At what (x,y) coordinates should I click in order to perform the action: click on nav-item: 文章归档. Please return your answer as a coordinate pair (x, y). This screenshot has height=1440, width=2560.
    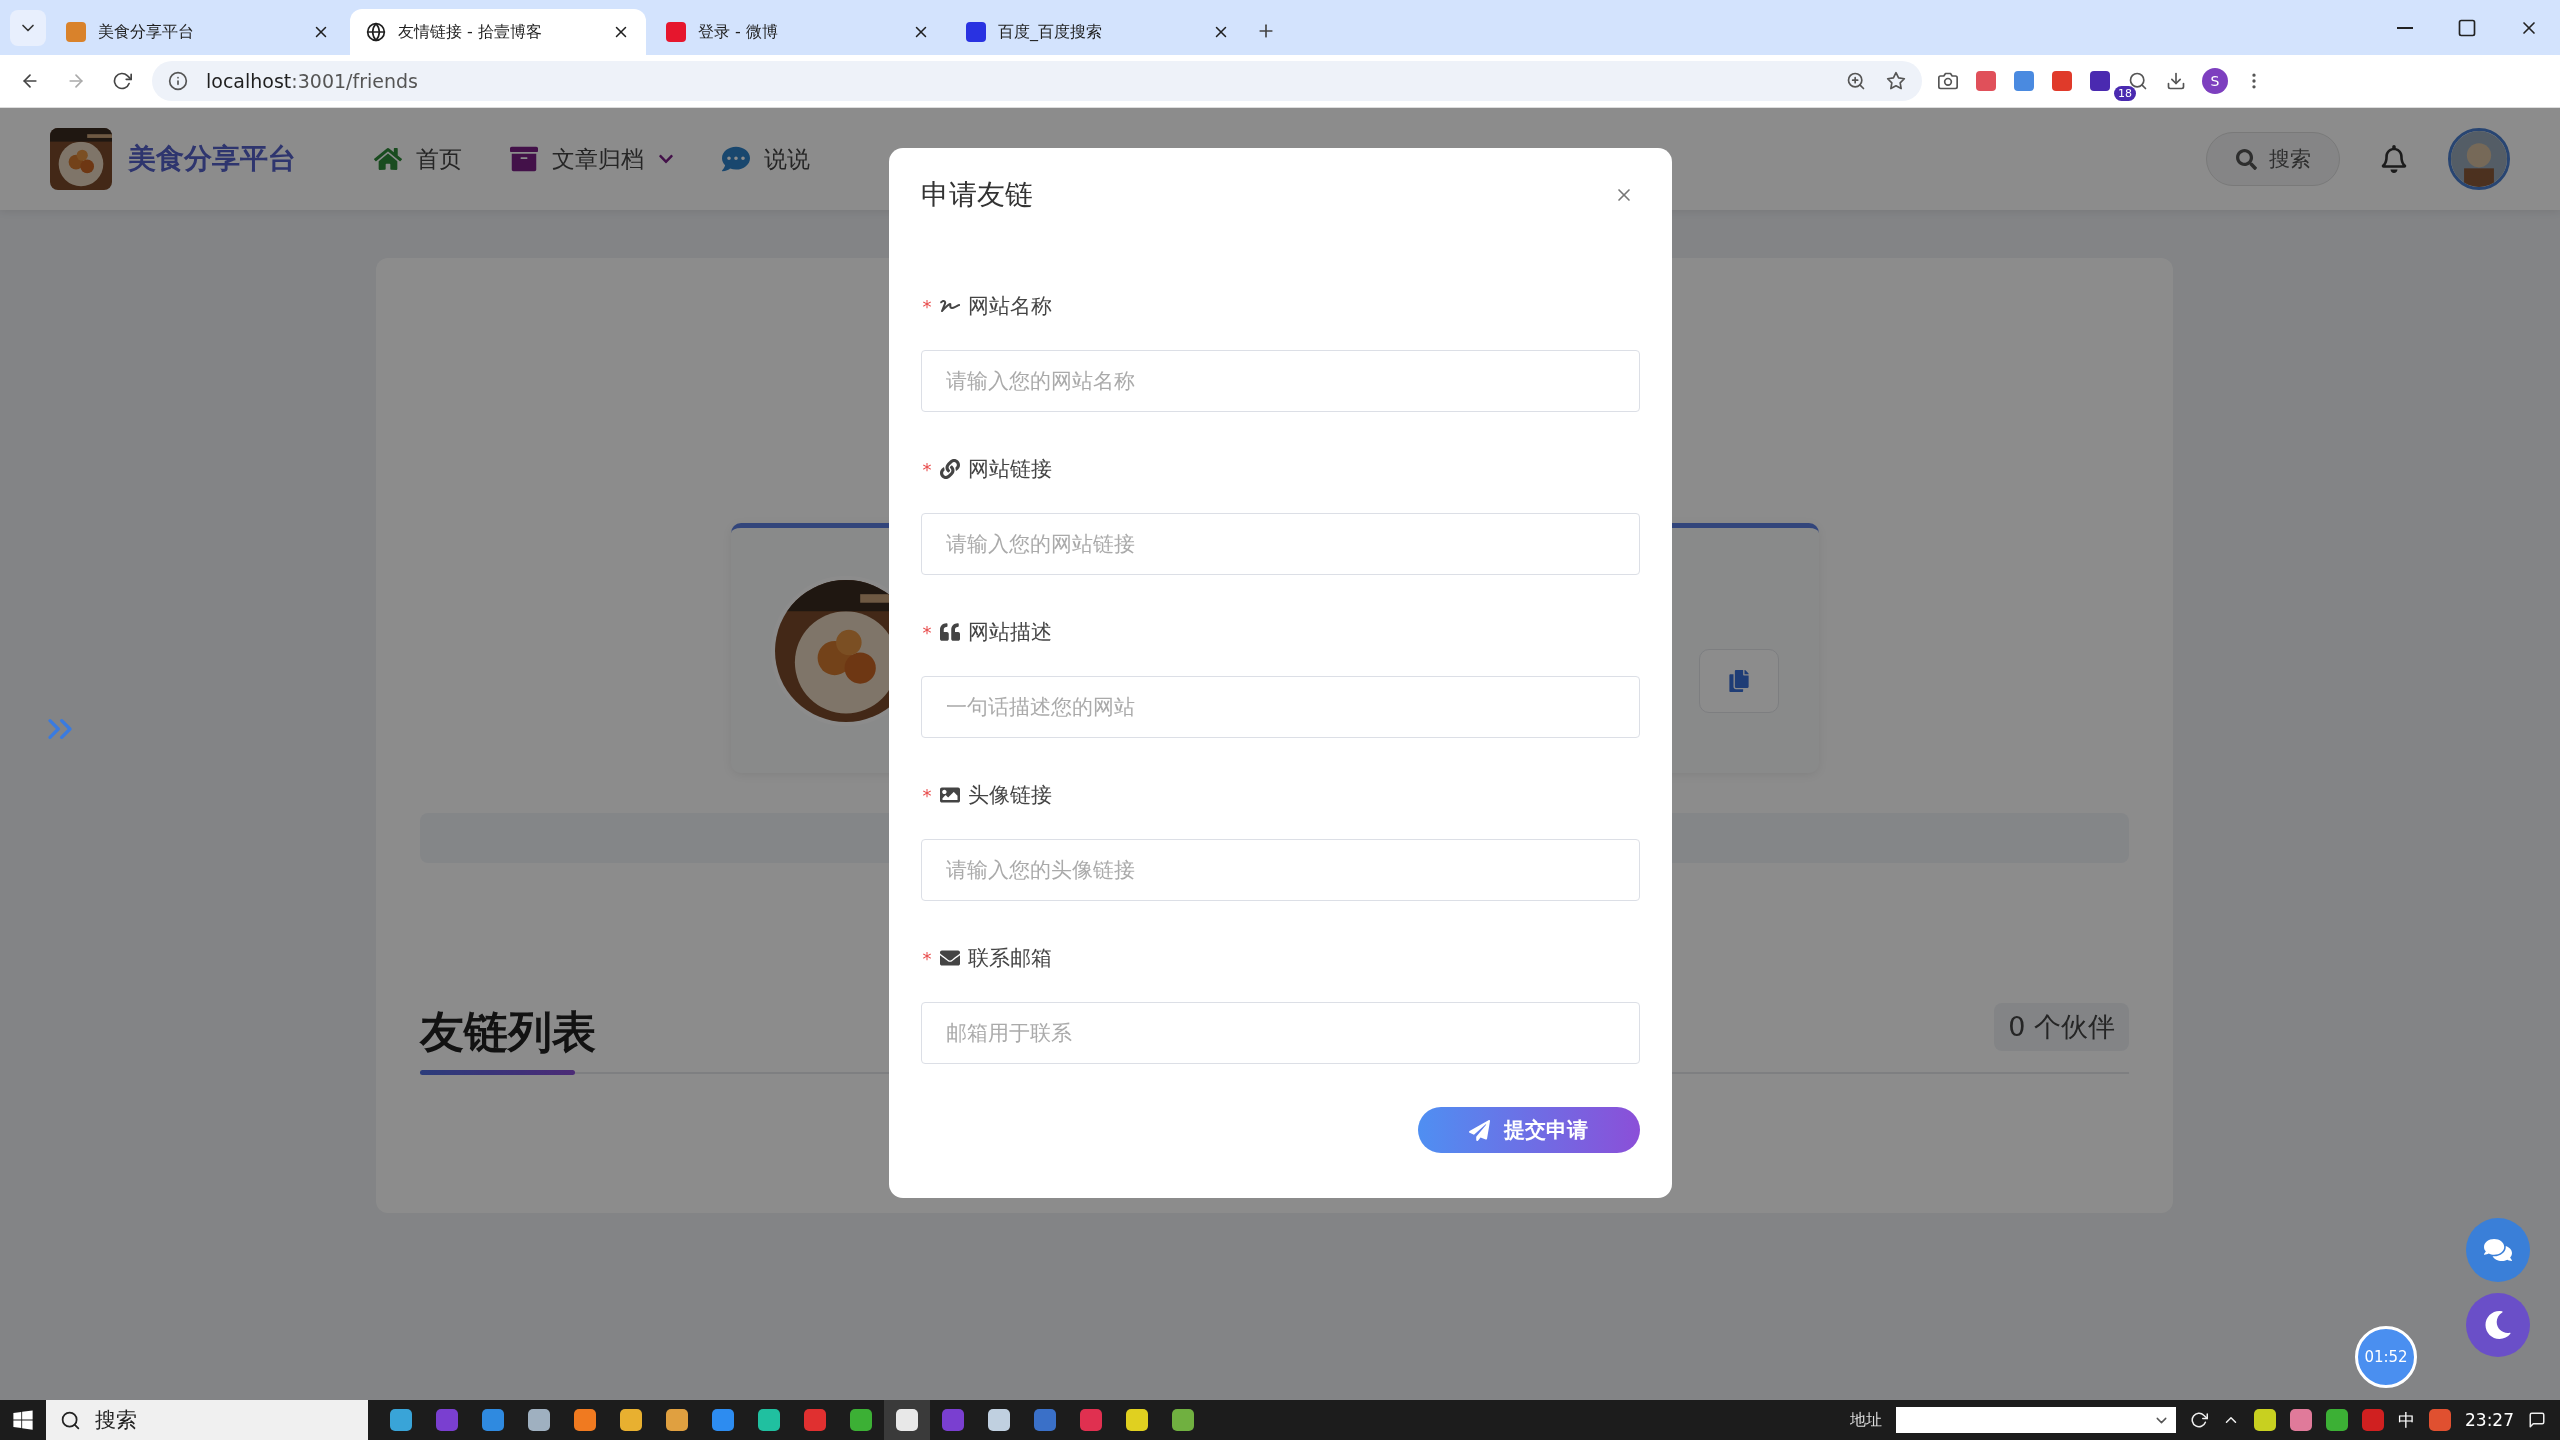
    Looking at the image, I should click on (592, 159).